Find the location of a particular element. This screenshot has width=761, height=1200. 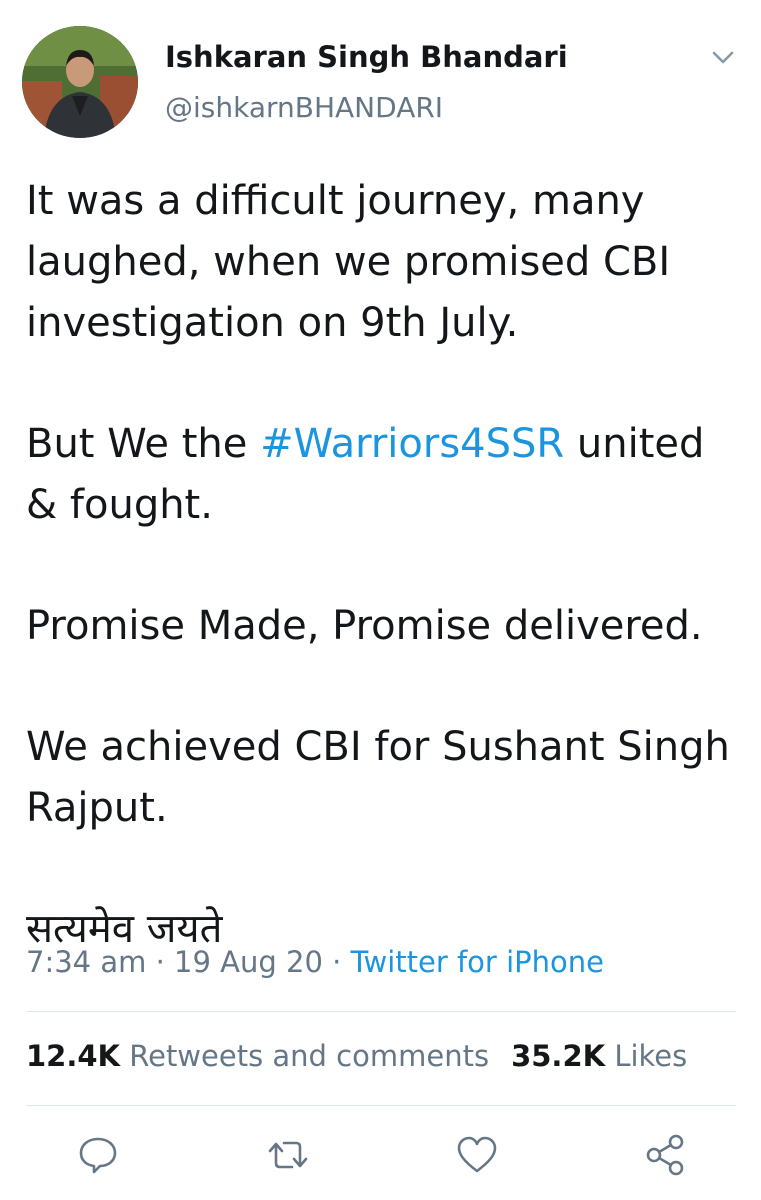

tweet-date: 19 Aug 20 is located at coordinates (248, 962).